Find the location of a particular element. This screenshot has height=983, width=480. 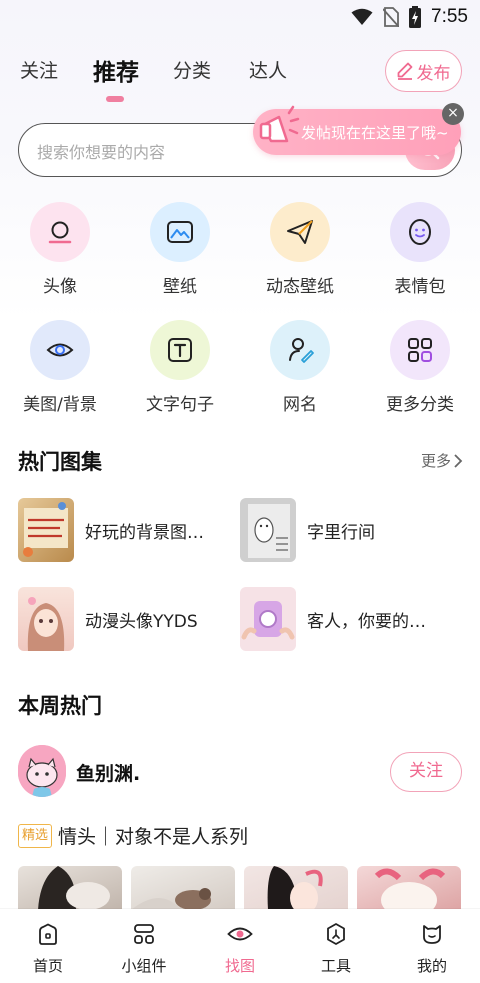

follow-button: 关注 is located at coordinates (426, 772).